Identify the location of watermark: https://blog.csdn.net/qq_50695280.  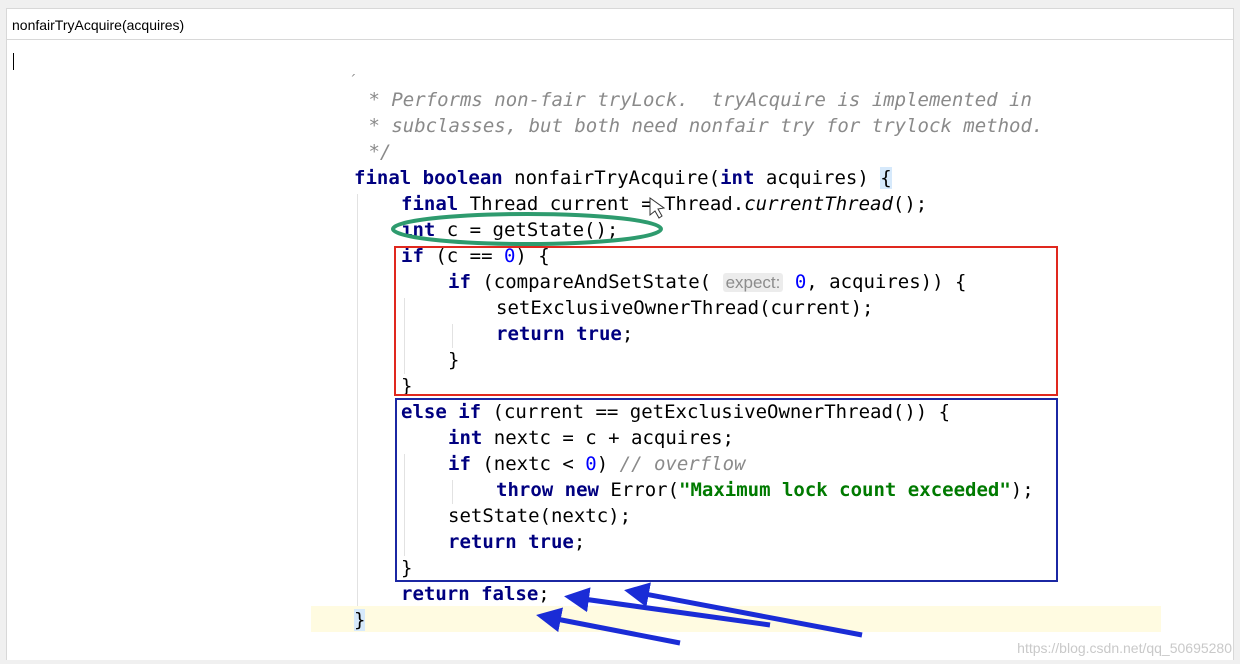
(1124, 648).